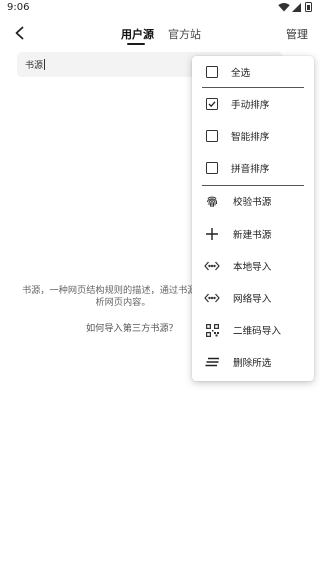  I want to click on menu-item-pinyin-sort: 拼音排序, so click(253, 168).